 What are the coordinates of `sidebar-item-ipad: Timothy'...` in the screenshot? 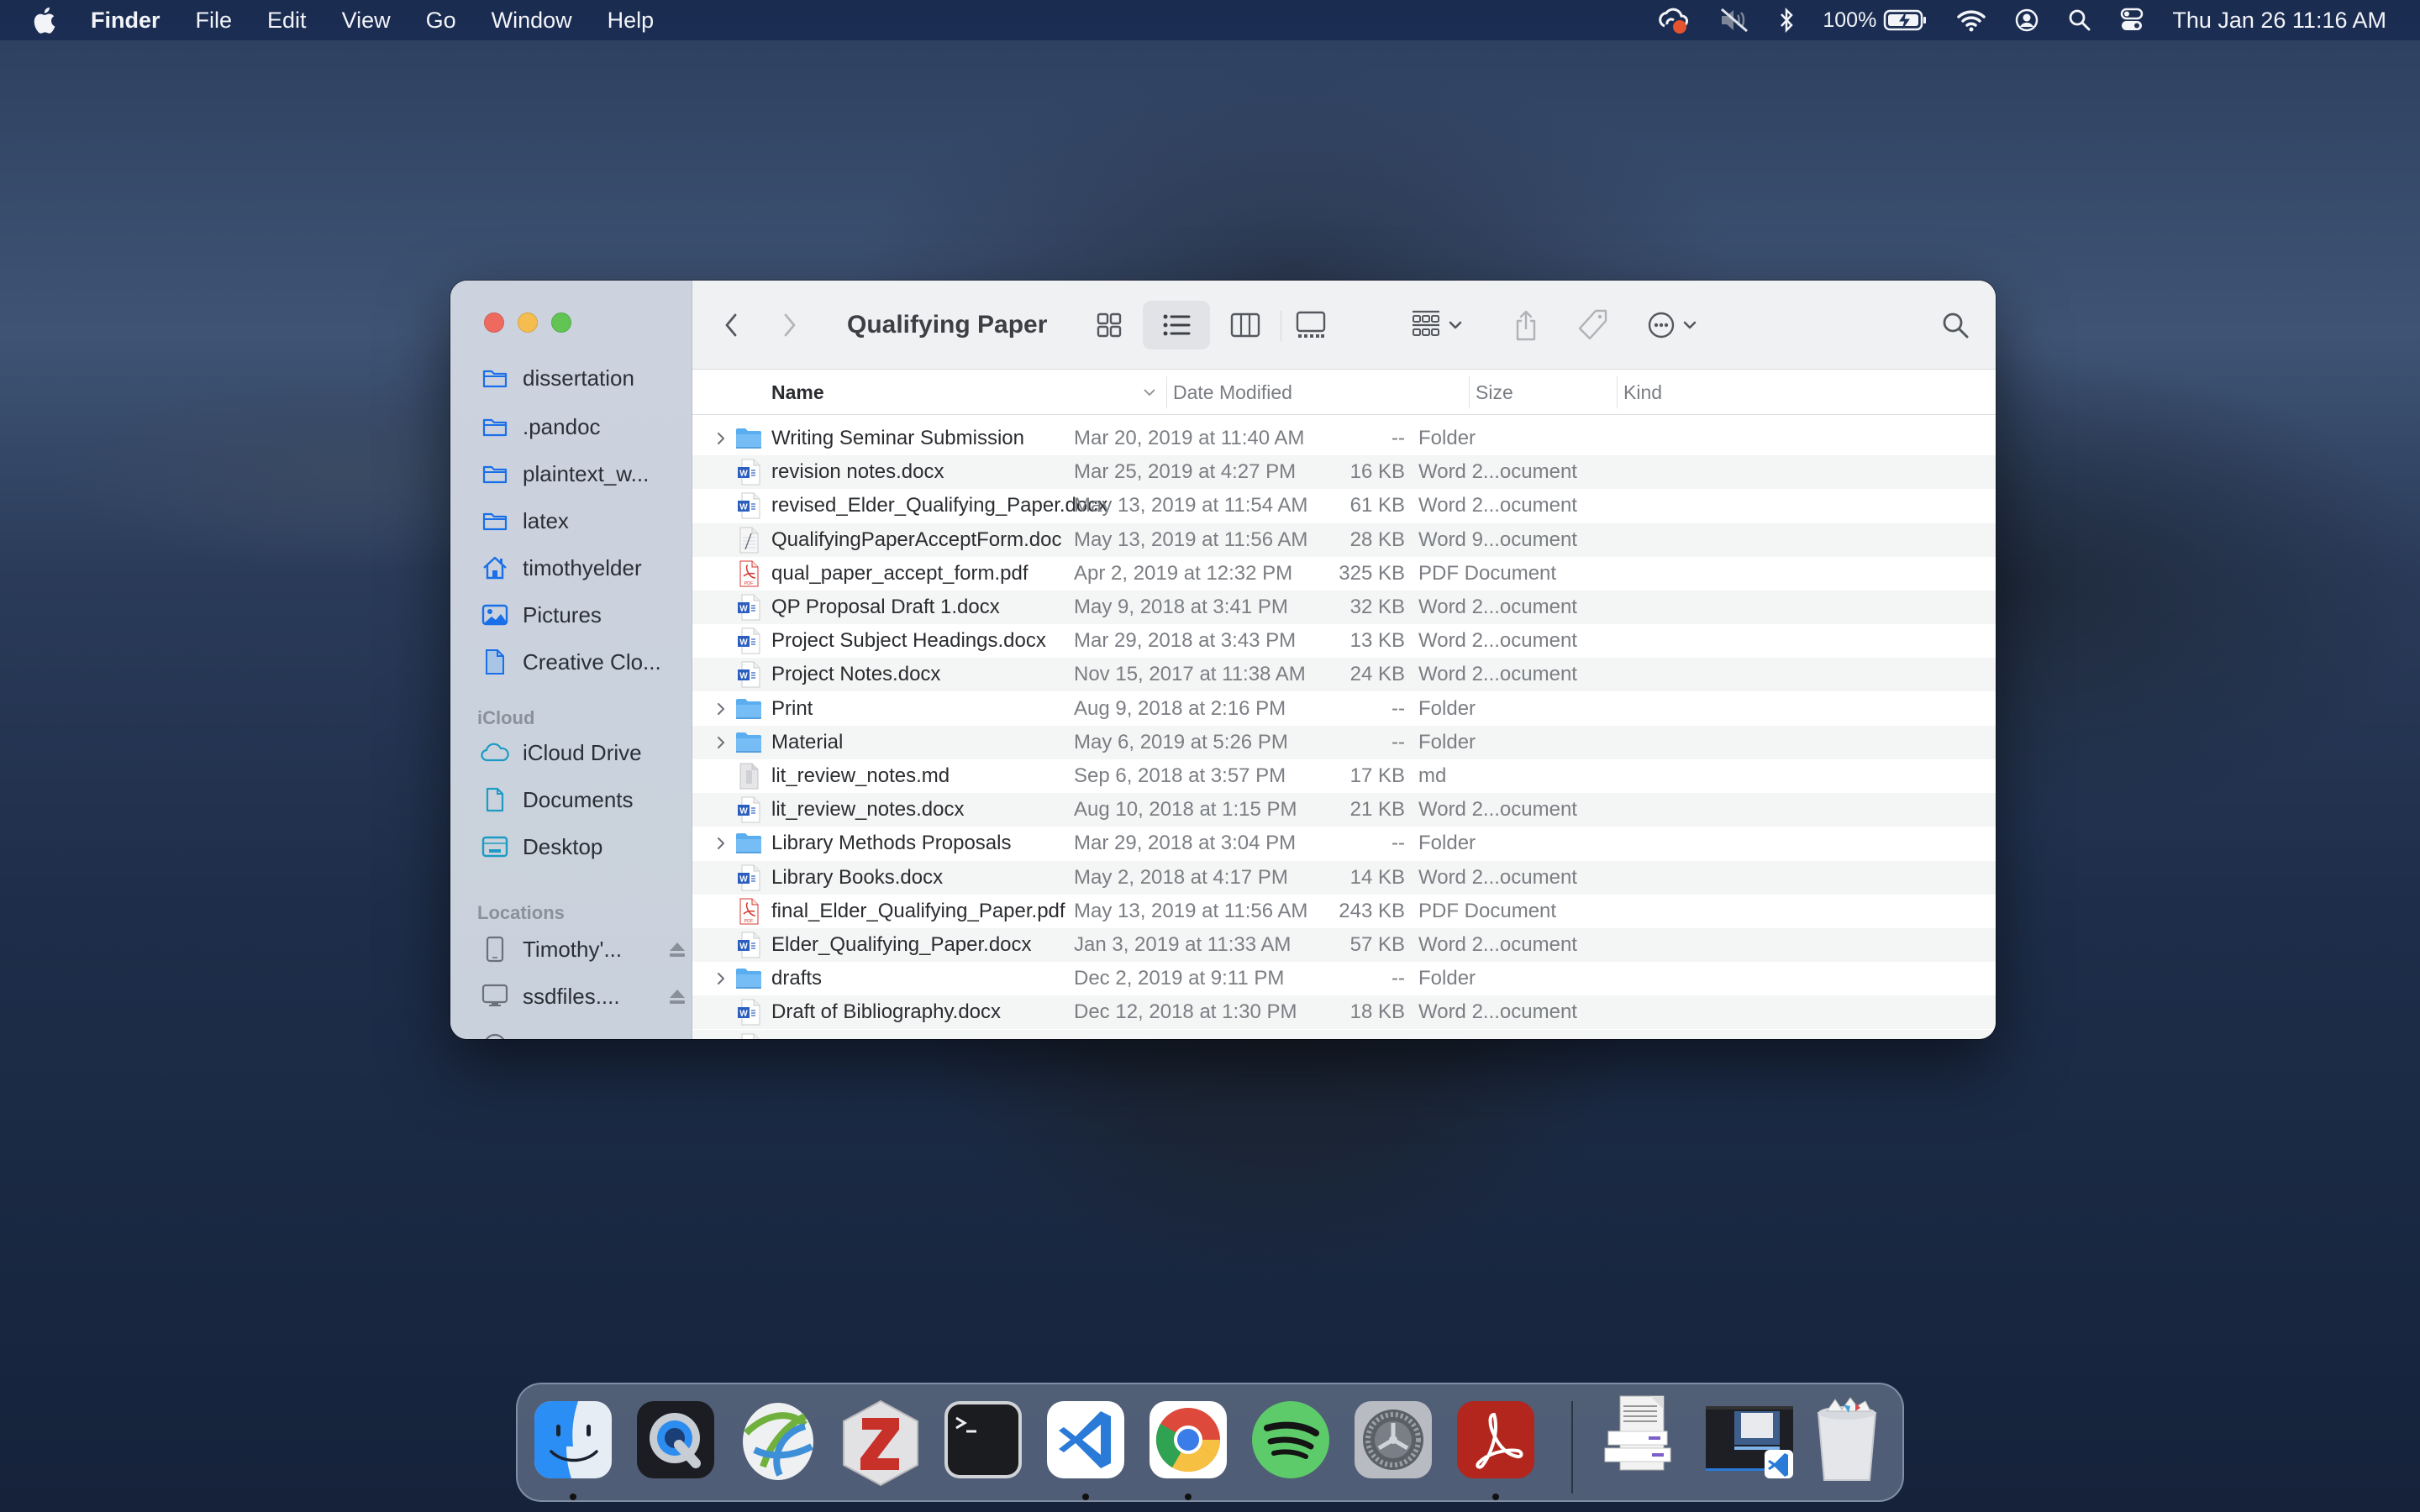 It's located at (583, 949).